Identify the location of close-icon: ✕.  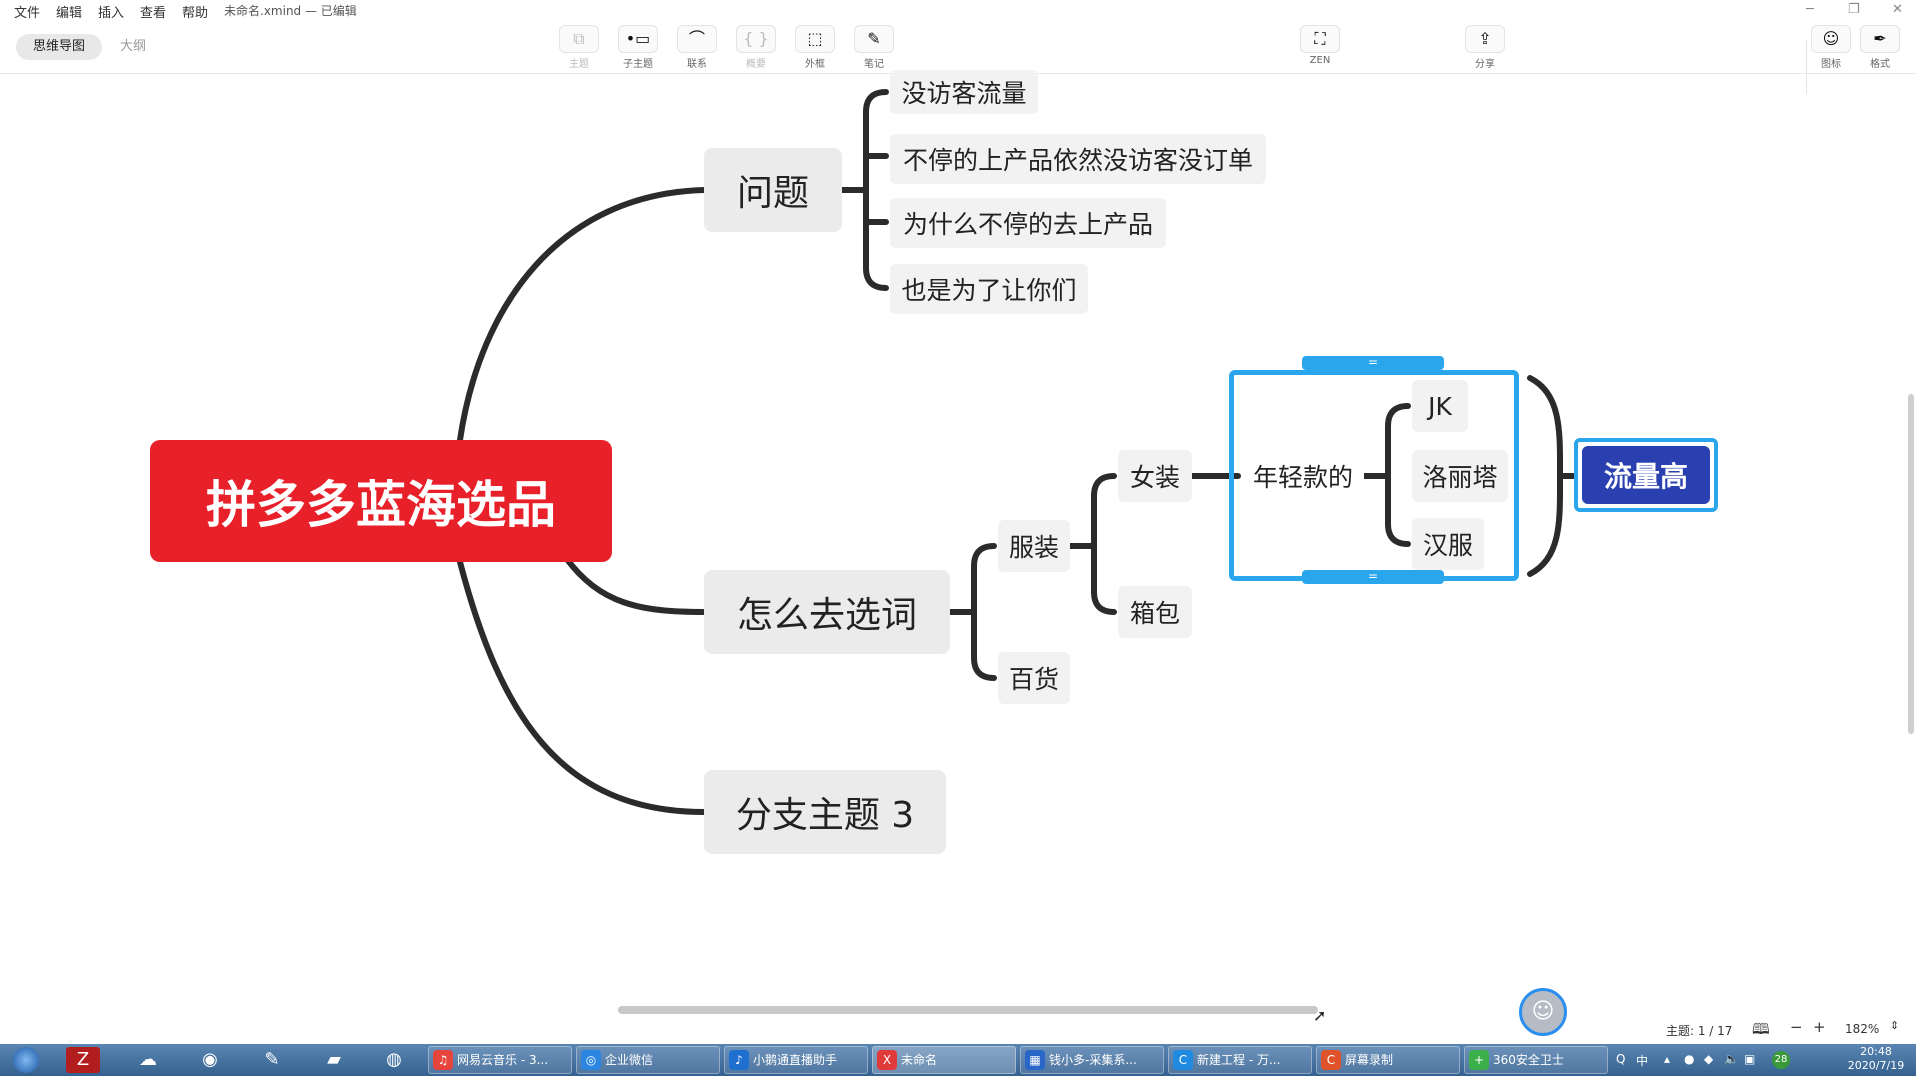
(1897, 9).